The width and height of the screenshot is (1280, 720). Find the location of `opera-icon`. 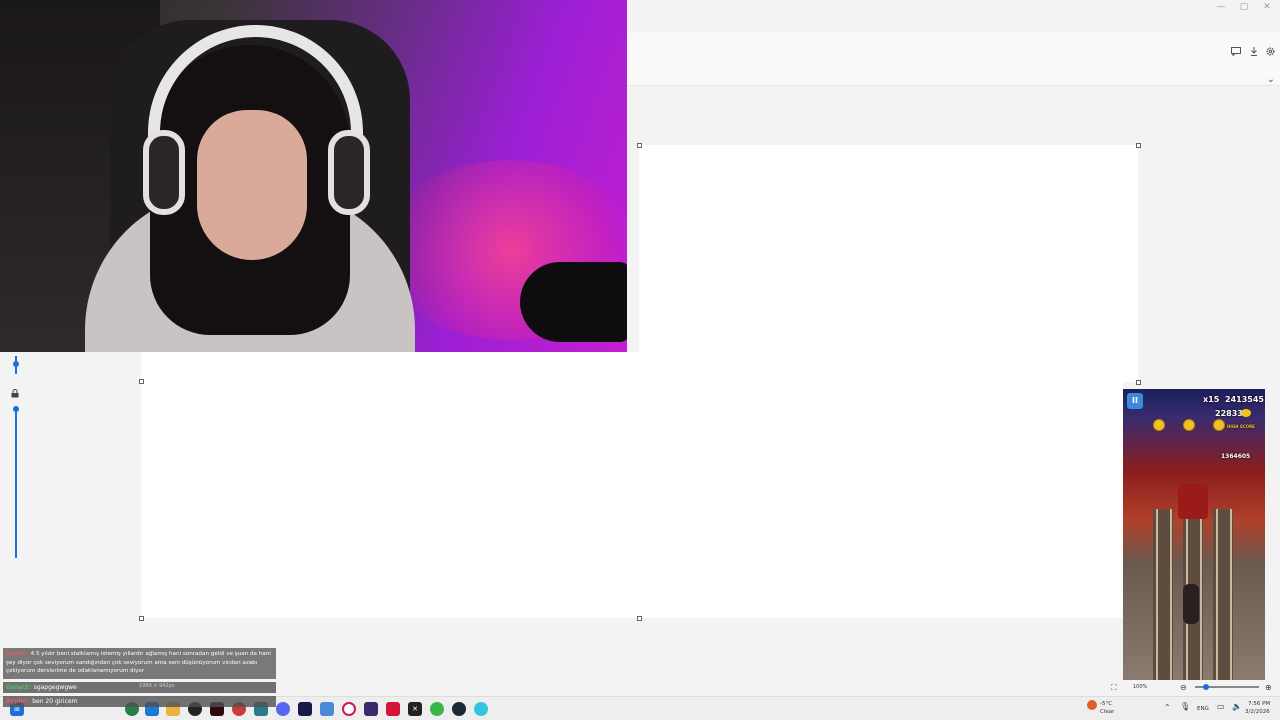

opera-icon is located at coordinates (349, 709).